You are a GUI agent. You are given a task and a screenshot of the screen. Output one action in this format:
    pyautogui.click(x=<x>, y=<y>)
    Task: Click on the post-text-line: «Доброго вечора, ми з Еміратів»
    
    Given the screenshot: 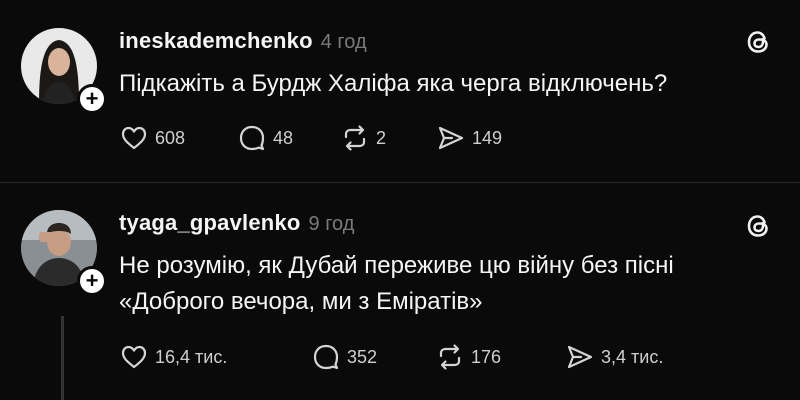 What is the action you would take?
    pyautogui.click(x=301, y=301)
    